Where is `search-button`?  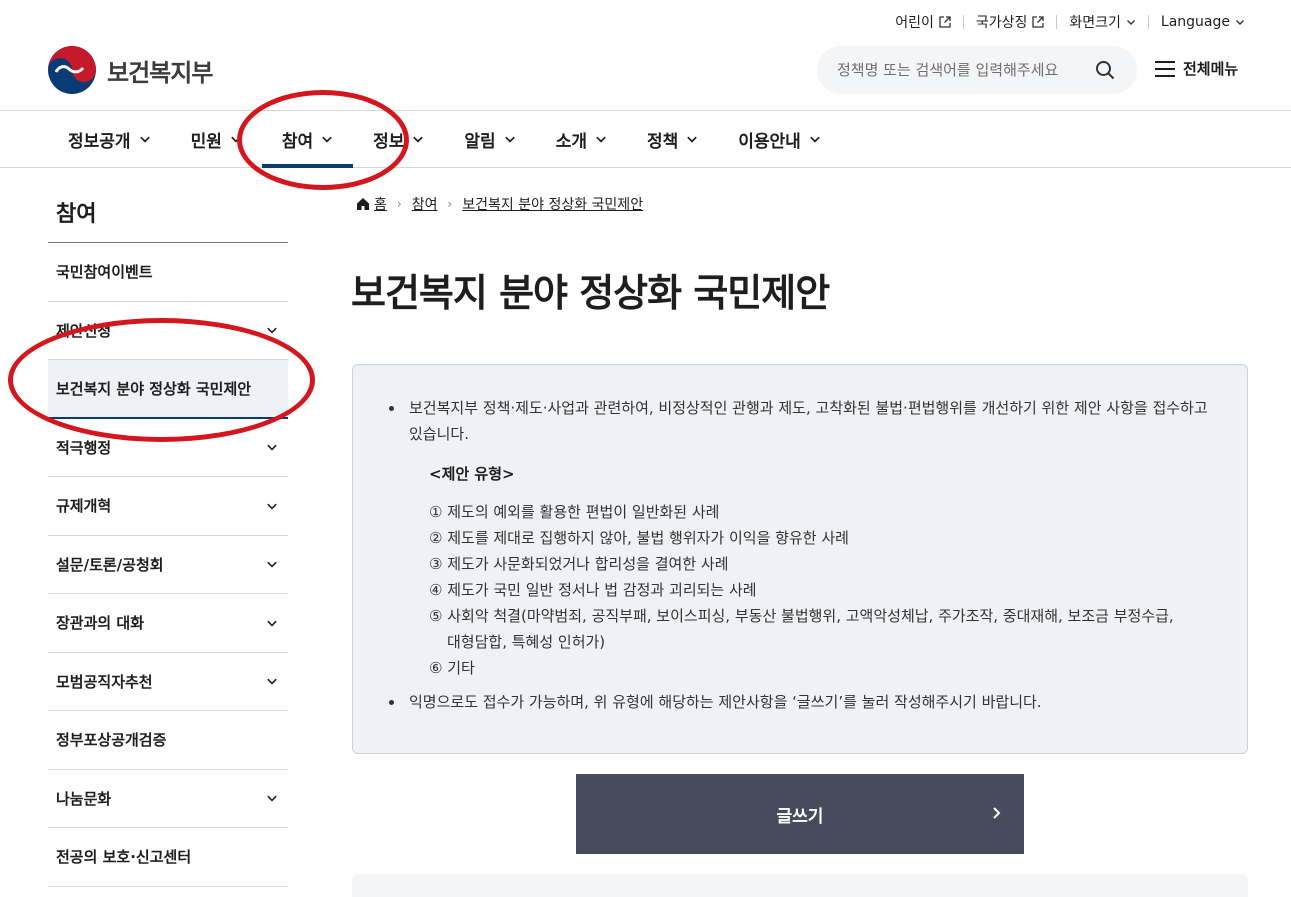 search-button is located at coordinates (1105, 70).